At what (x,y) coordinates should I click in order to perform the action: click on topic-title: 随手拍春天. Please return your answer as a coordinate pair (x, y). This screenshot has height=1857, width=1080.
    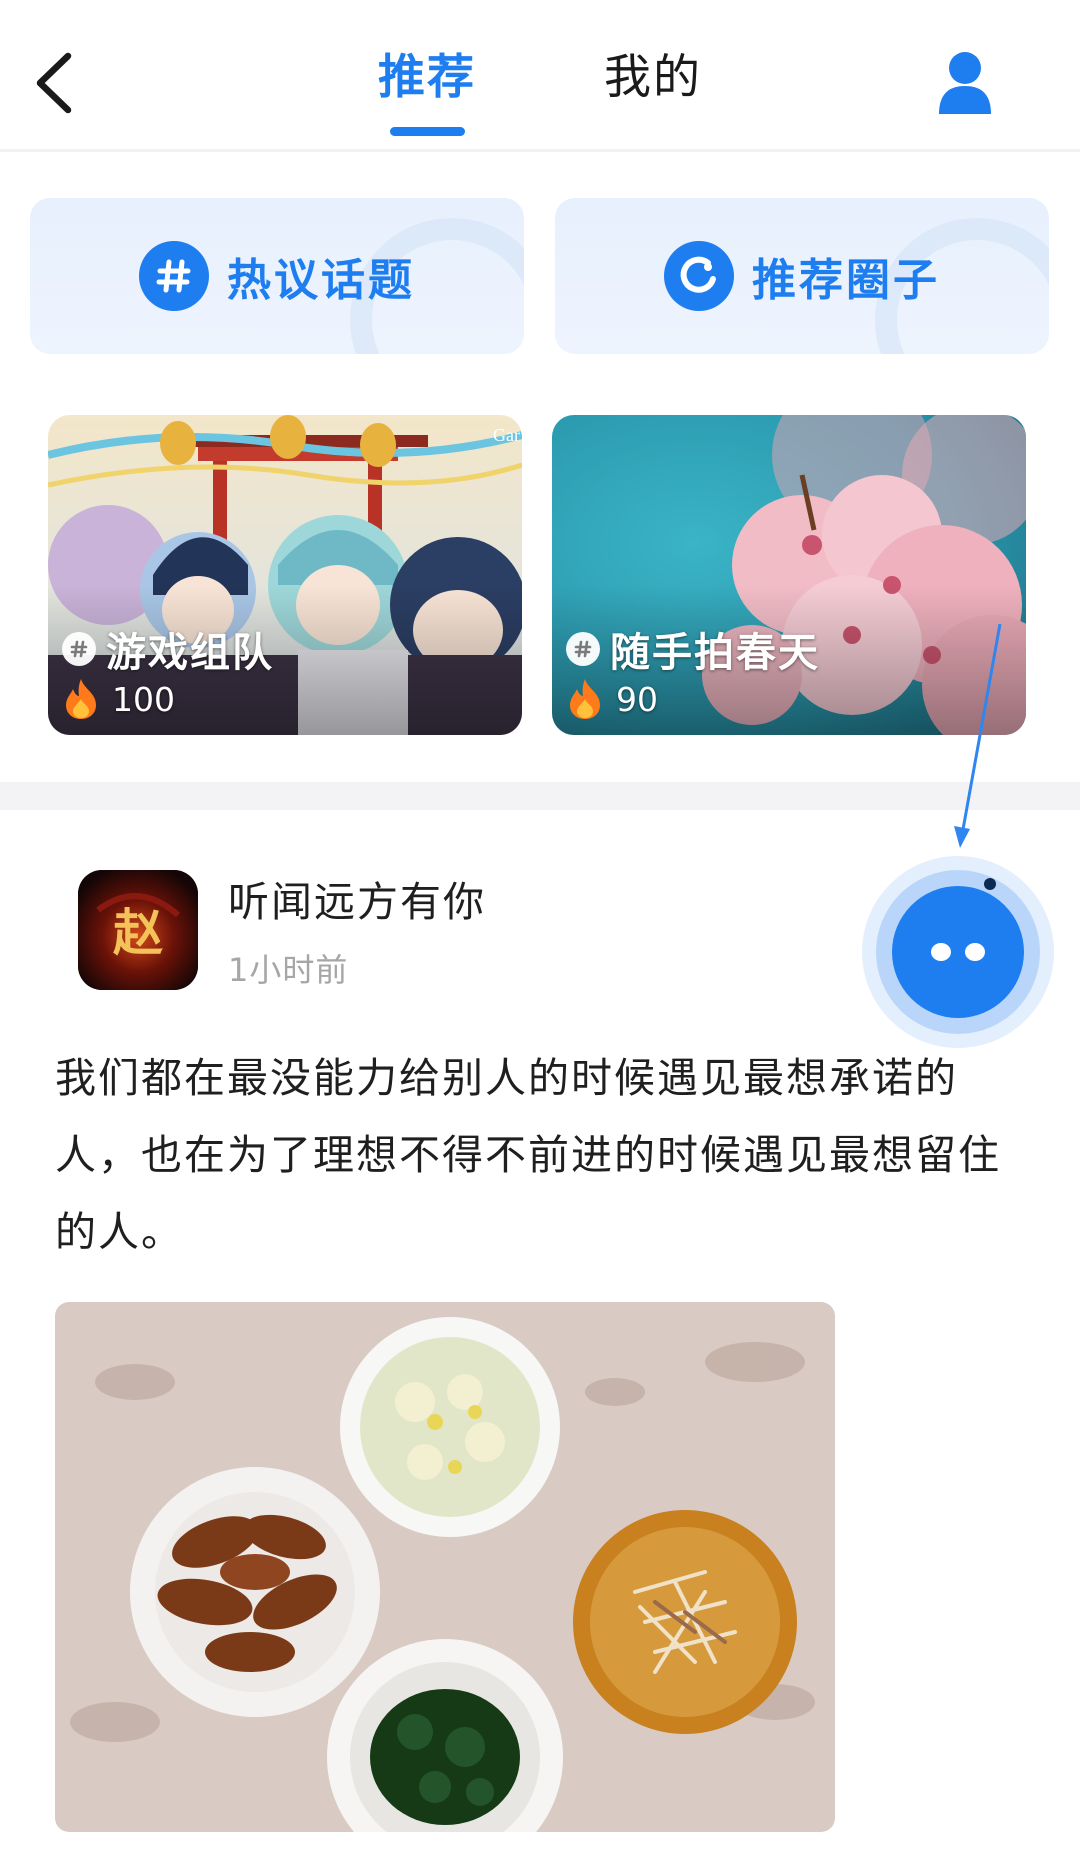
    Looking at the image, I should click on (693, 649).